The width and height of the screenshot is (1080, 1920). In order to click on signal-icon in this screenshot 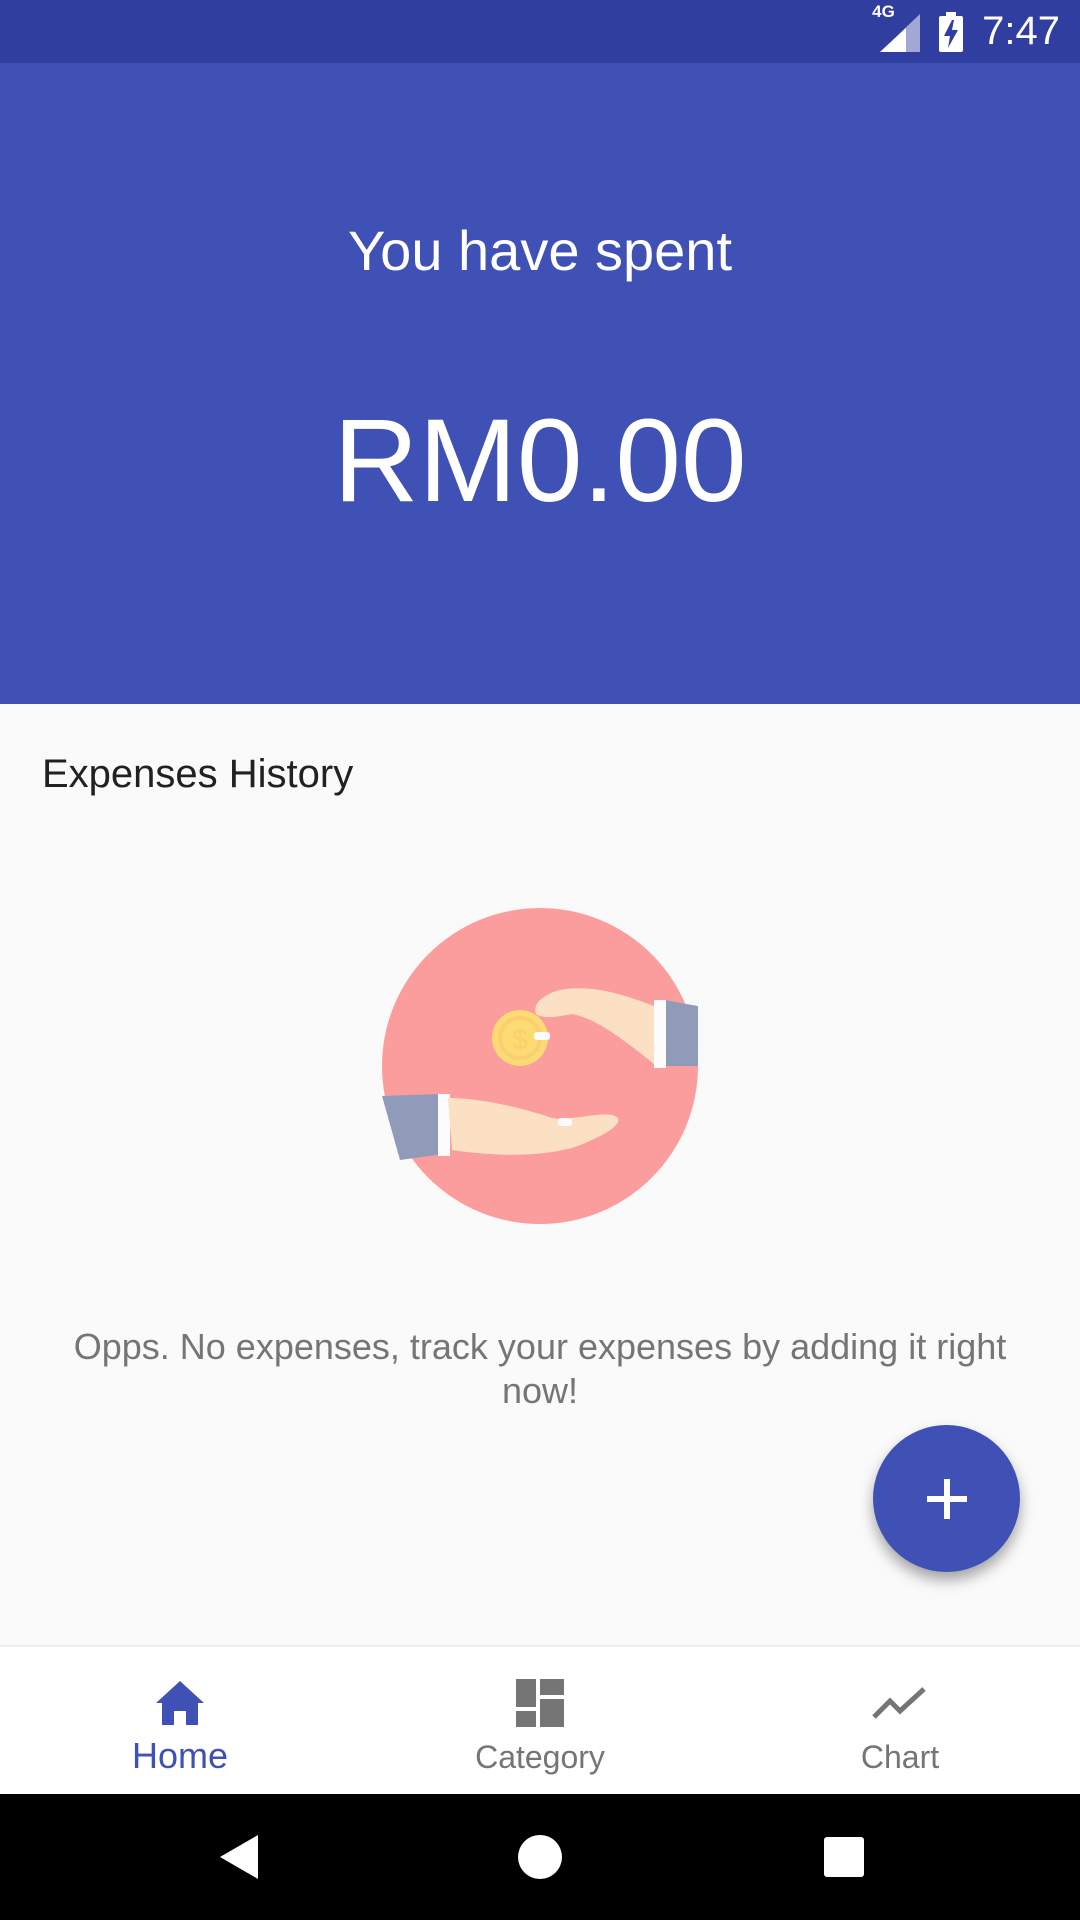, I will do `click(900, 33)`.